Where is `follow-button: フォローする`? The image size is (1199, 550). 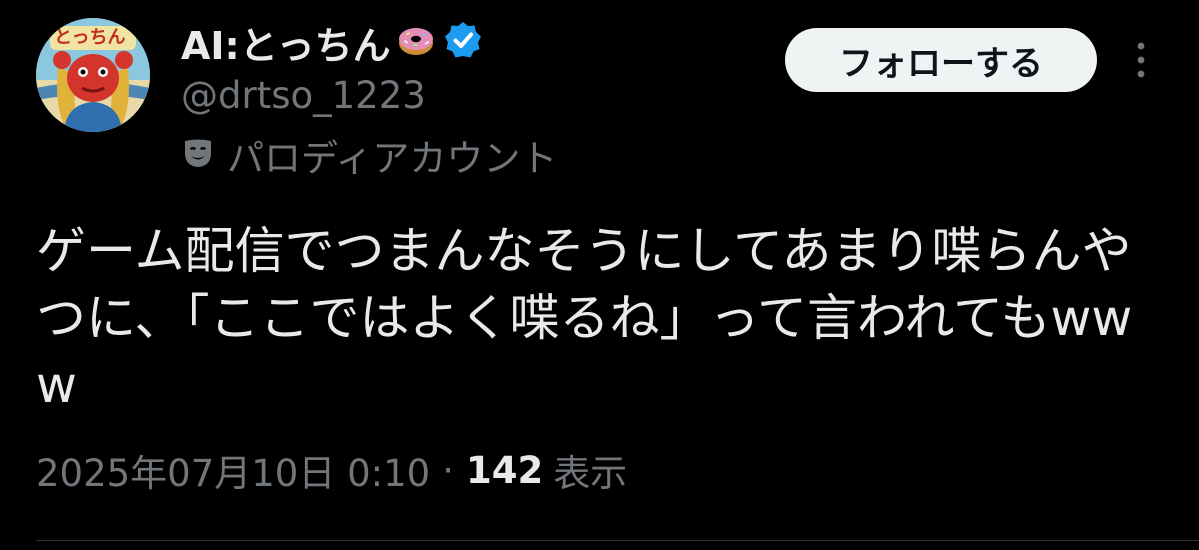 follow-button: フォローする is located at coordinates (941, 60).